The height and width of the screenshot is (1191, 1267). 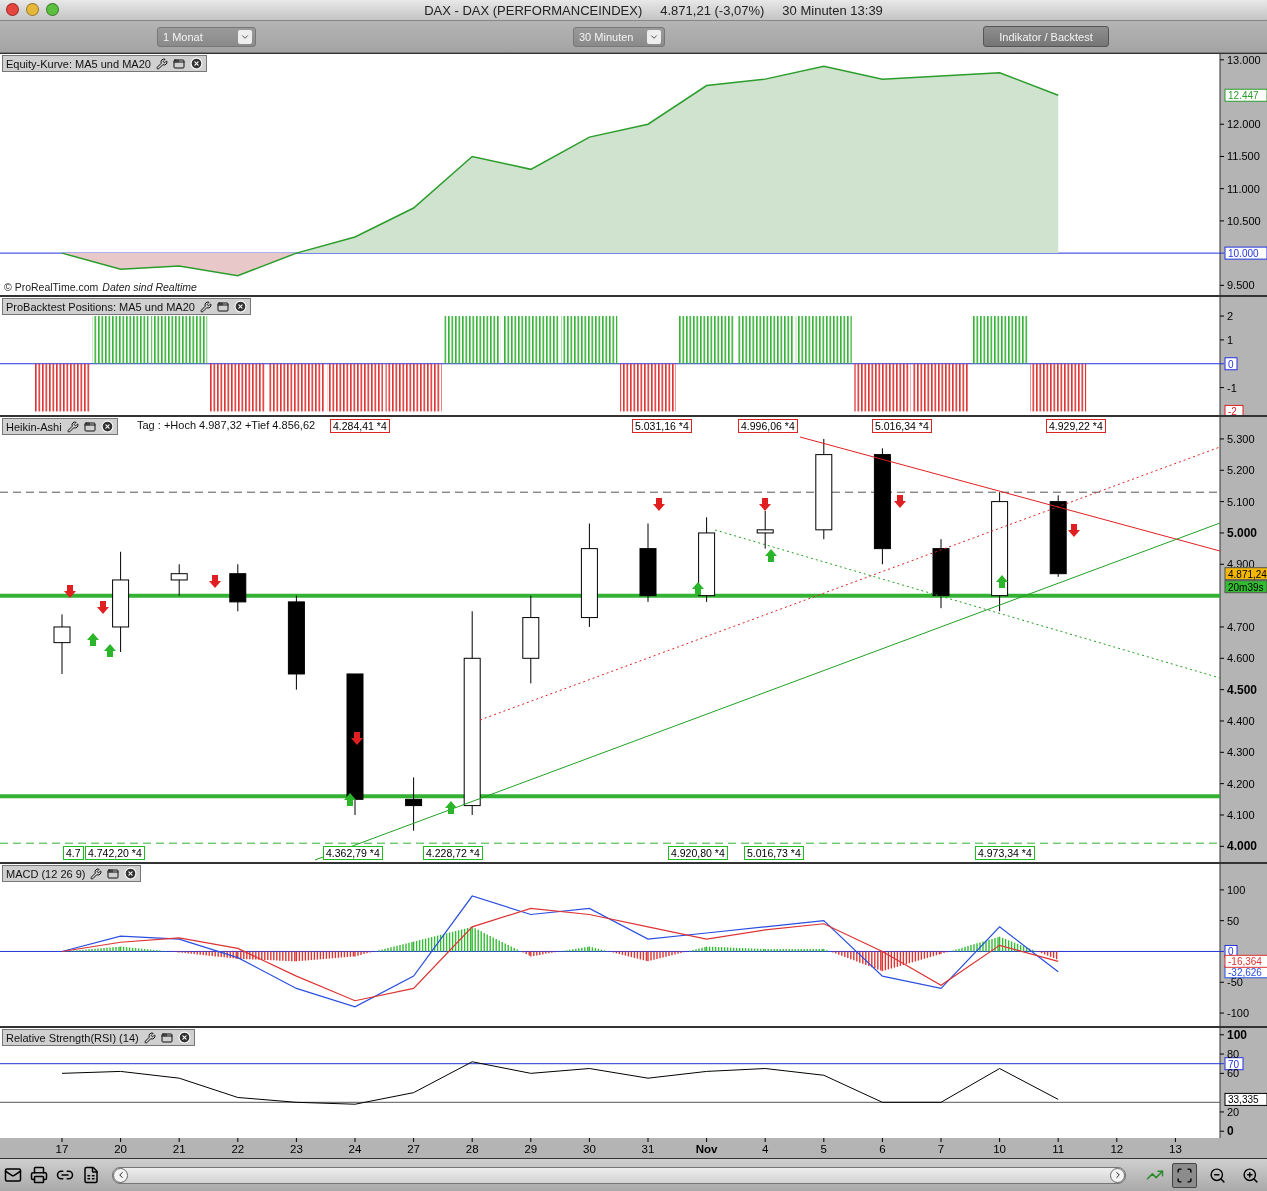 I want to click on close-window-icon, so click(x=12, y=9).